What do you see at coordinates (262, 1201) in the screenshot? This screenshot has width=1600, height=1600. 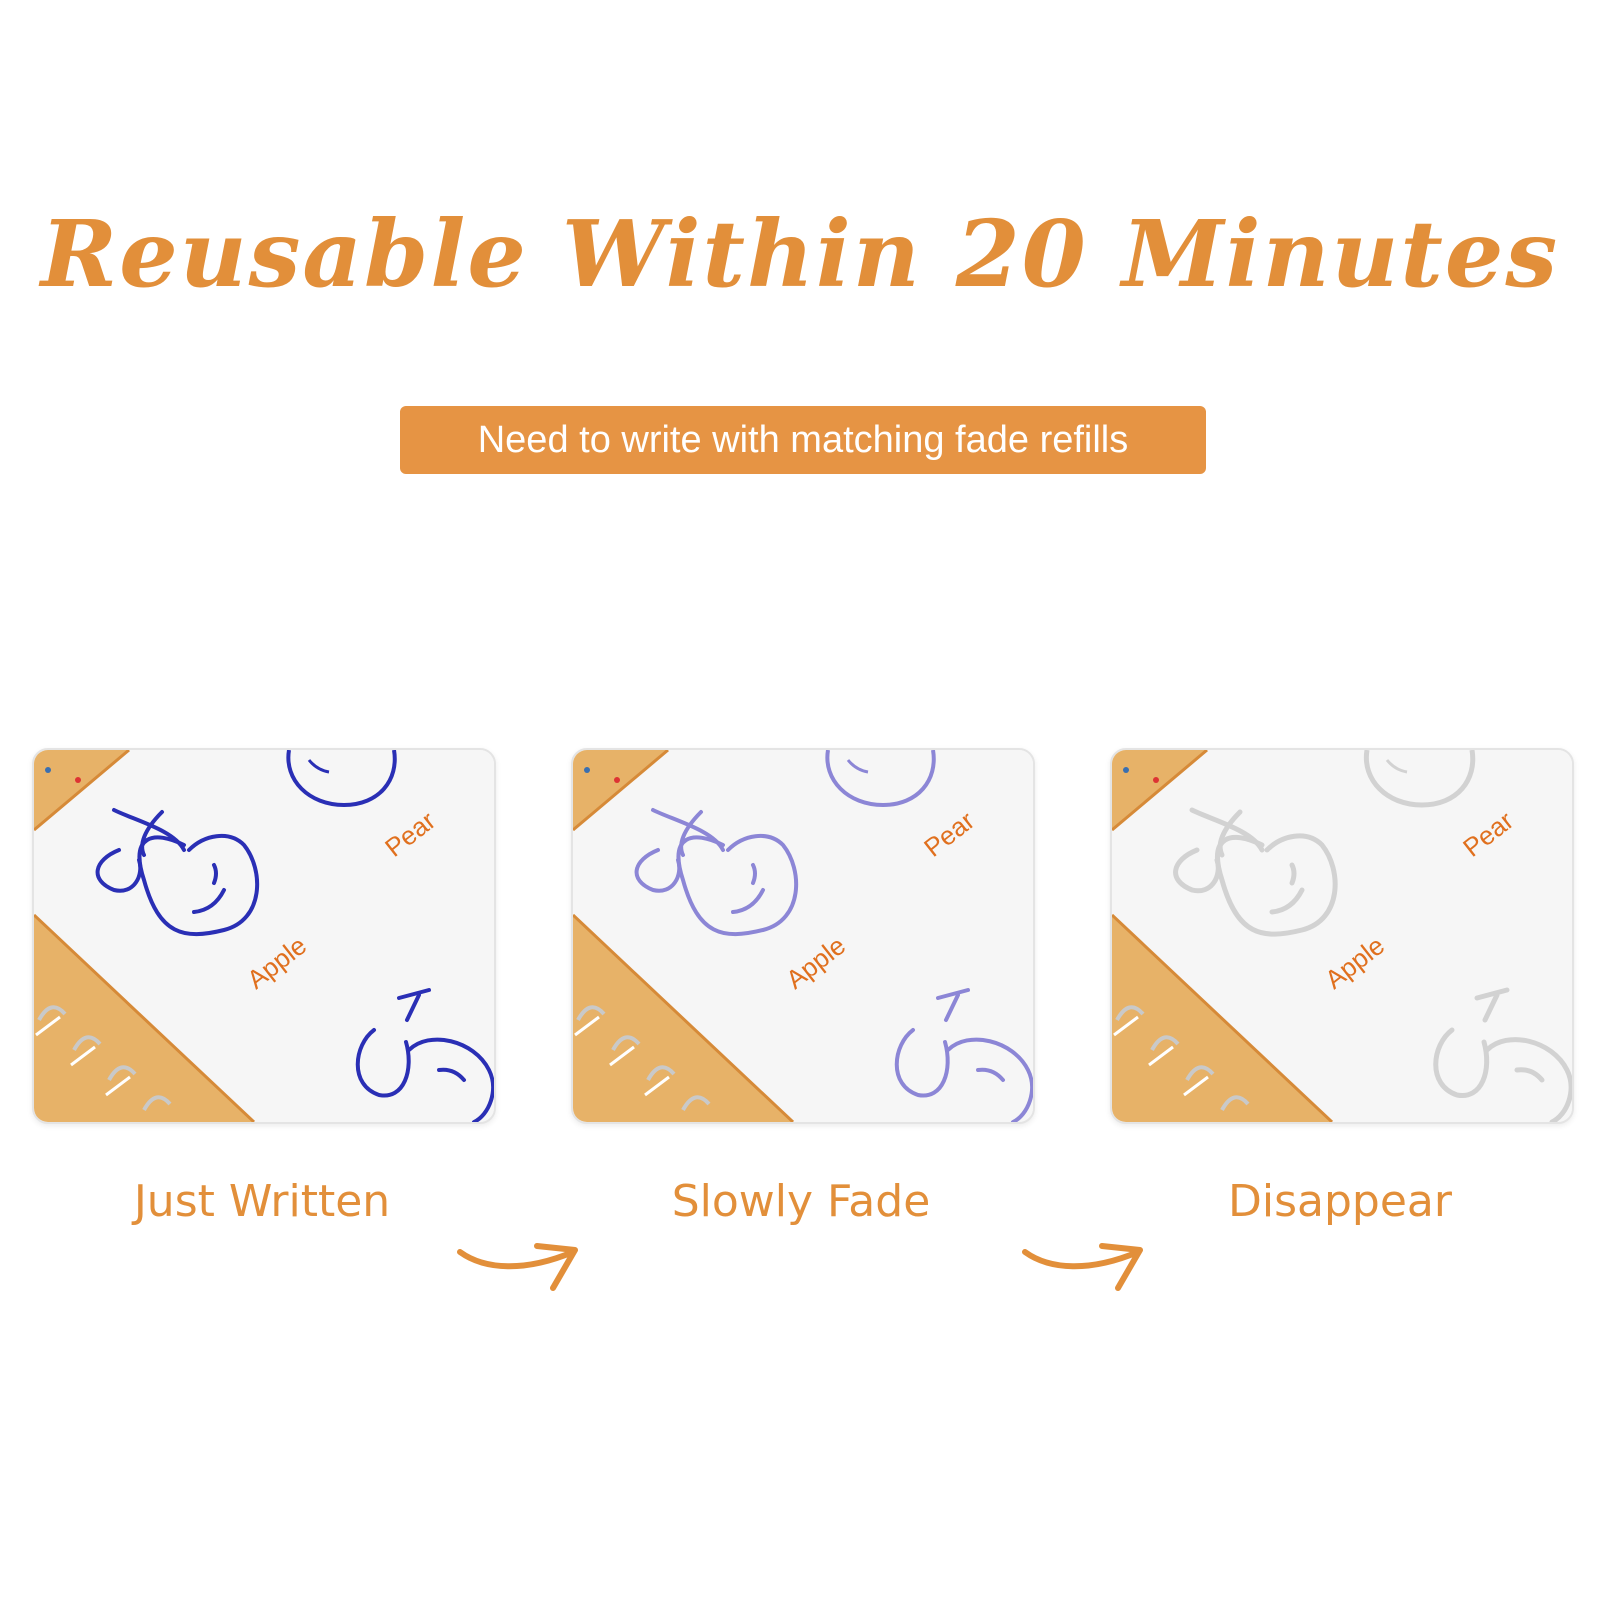 I see `stage-label-just-written: Just Written` at bounding box center [262, 1201].